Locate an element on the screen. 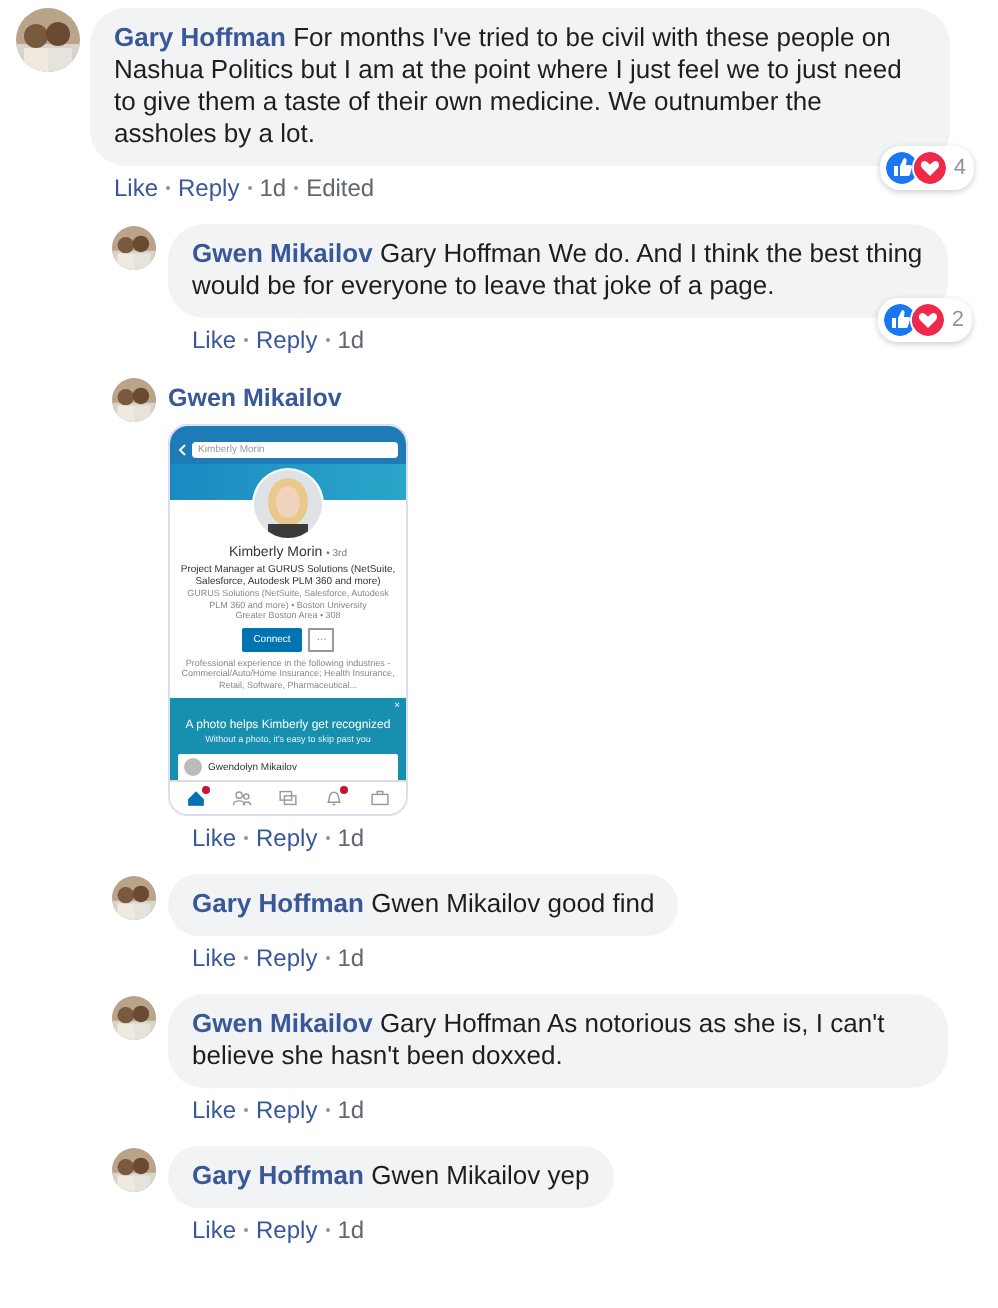 The height and width of the screenshot is (1308, 998). comment-text: Gwen Mikailov Gary Hoffman We do. And I think the best thing would be for everyone to leave that joke of a page. is located at coordinates (558, 271).